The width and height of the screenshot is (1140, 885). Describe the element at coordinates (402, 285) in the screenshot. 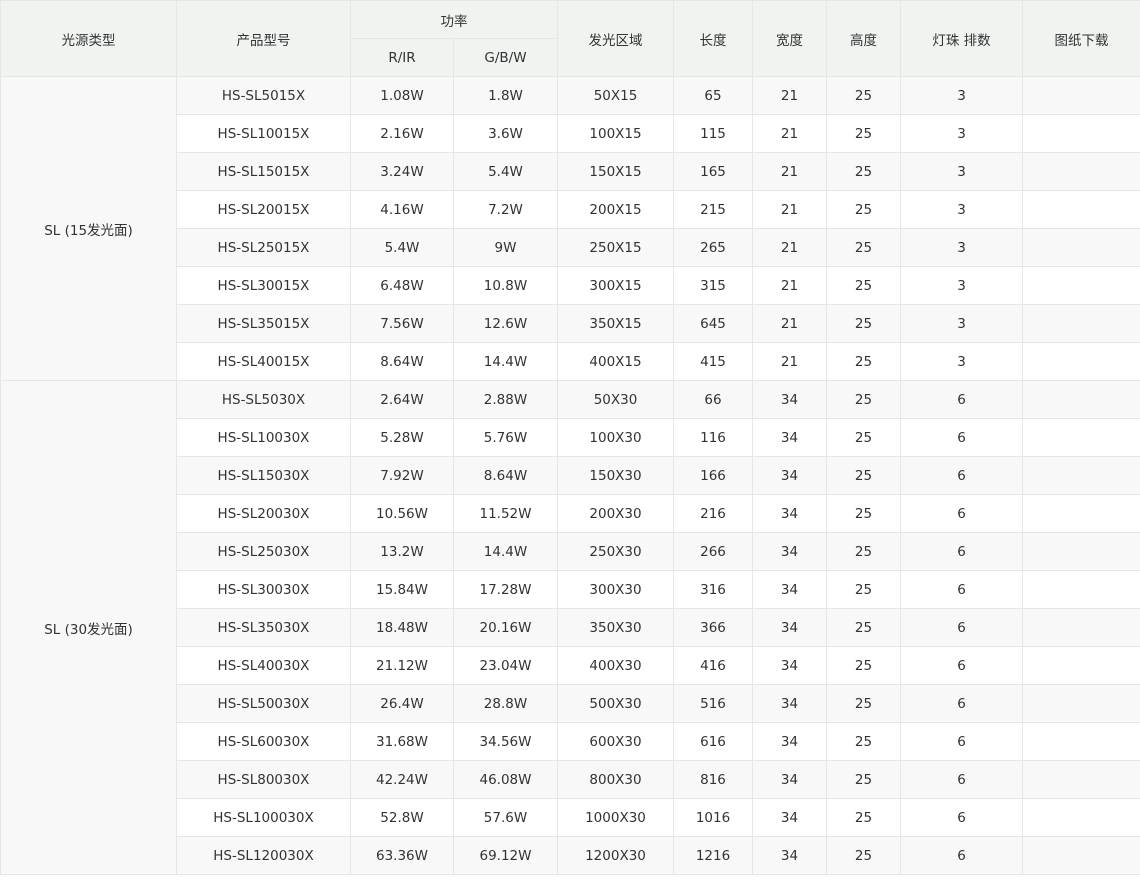

I see `cell-power-rir: 6.48W` at that location.